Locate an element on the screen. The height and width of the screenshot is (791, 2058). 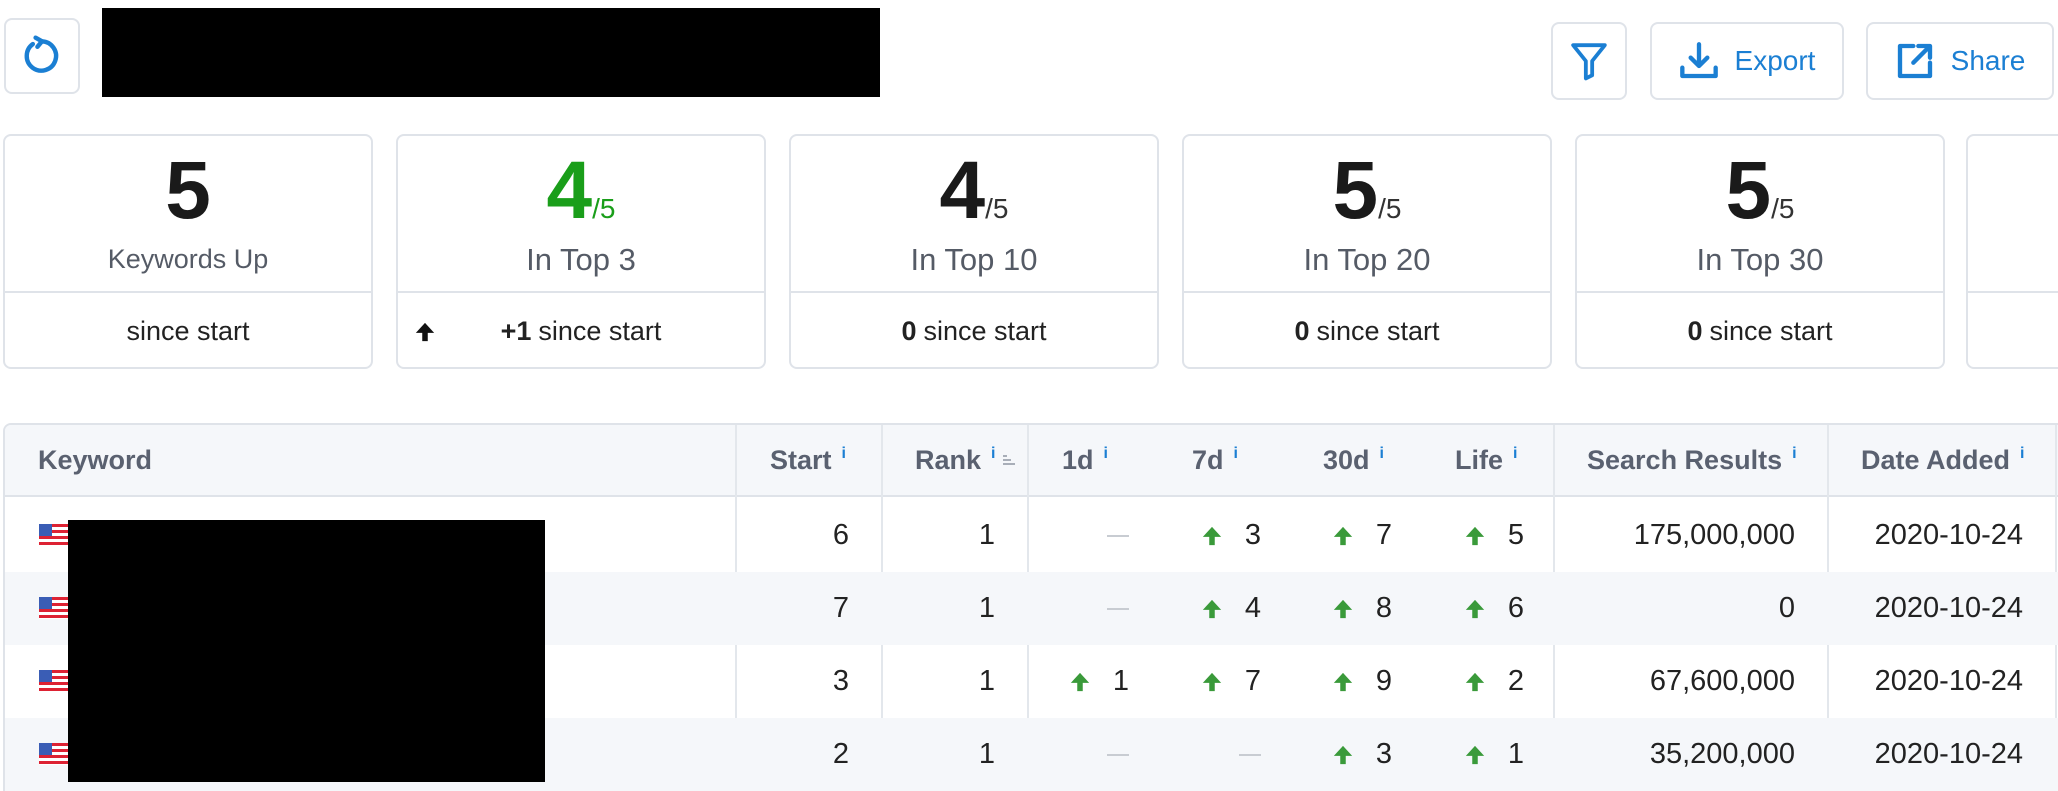
cell-search-results: 35,200,000 is located at coordinates (1722, 754).